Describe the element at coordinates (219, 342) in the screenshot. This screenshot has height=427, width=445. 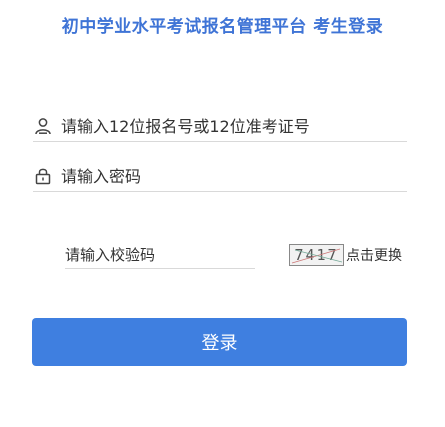
I see `login-button: 登录` at that location.